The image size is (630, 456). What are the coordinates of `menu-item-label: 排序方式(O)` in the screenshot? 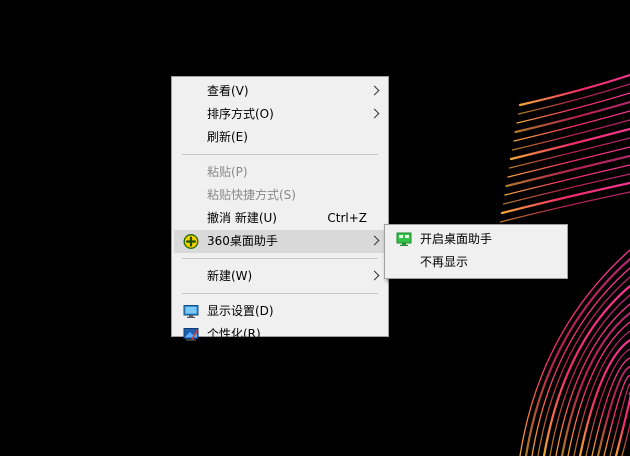 It's located at (240, 114).